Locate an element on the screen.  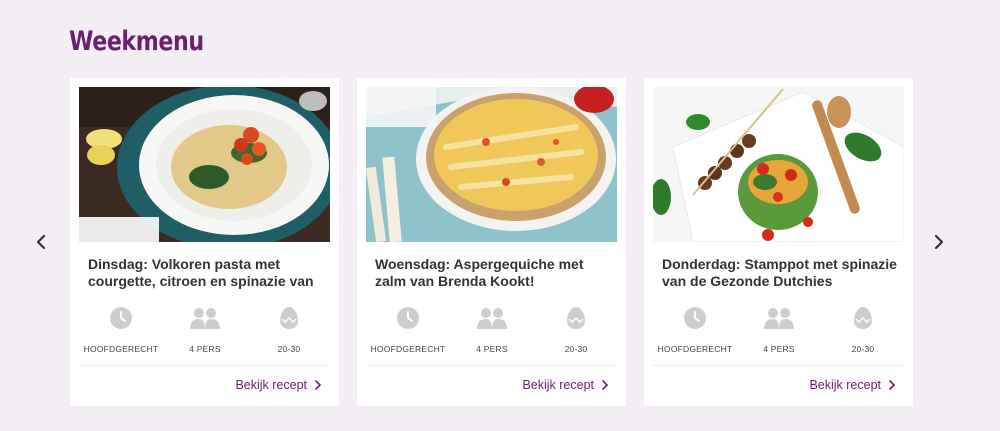
carousel-prev-button is located at coordinates (41, 242).